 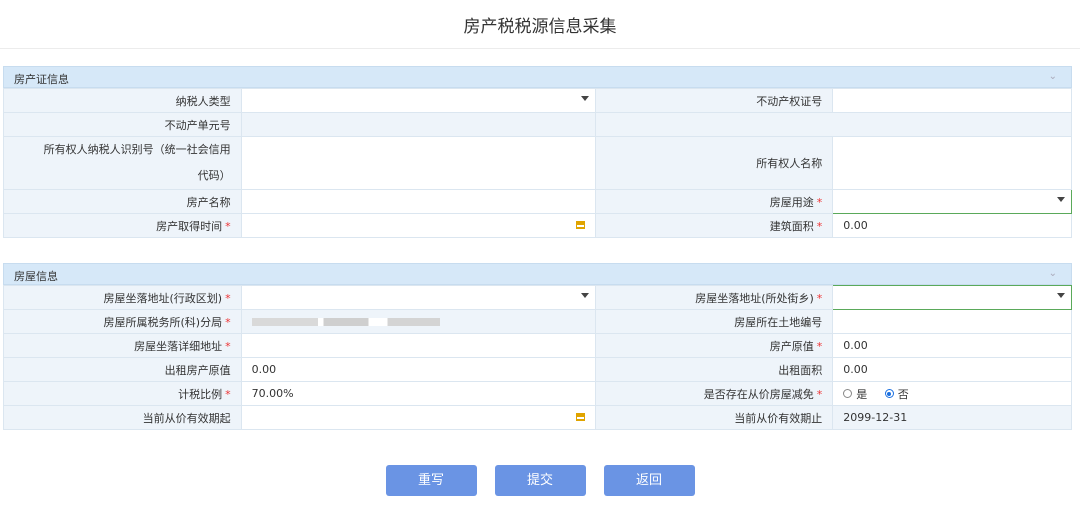 I want to click on valid-to-value: 2099-12-31, so click(x=952, y=417).